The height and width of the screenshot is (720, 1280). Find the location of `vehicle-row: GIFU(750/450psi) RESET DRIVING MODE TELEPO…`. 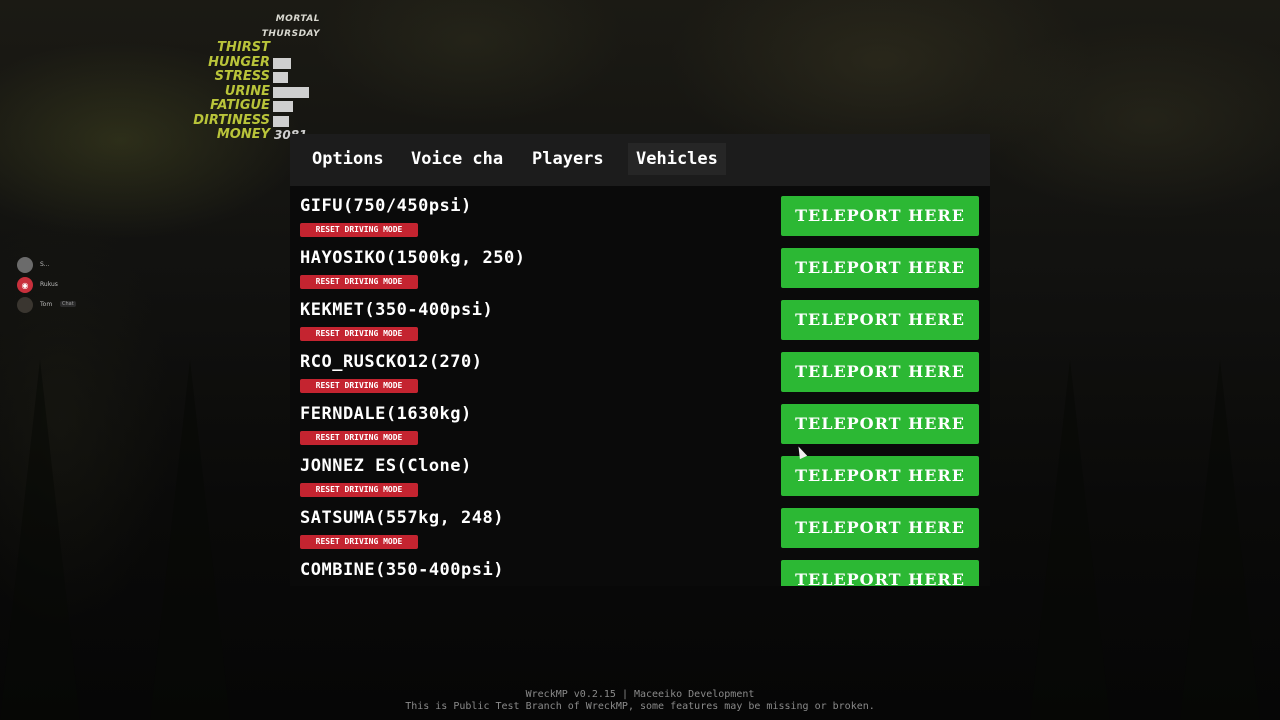

vehicle-row: GIFU(750/450psi) RESET DRIVING MODE TELEPO… is located at coordinates (640, 212).